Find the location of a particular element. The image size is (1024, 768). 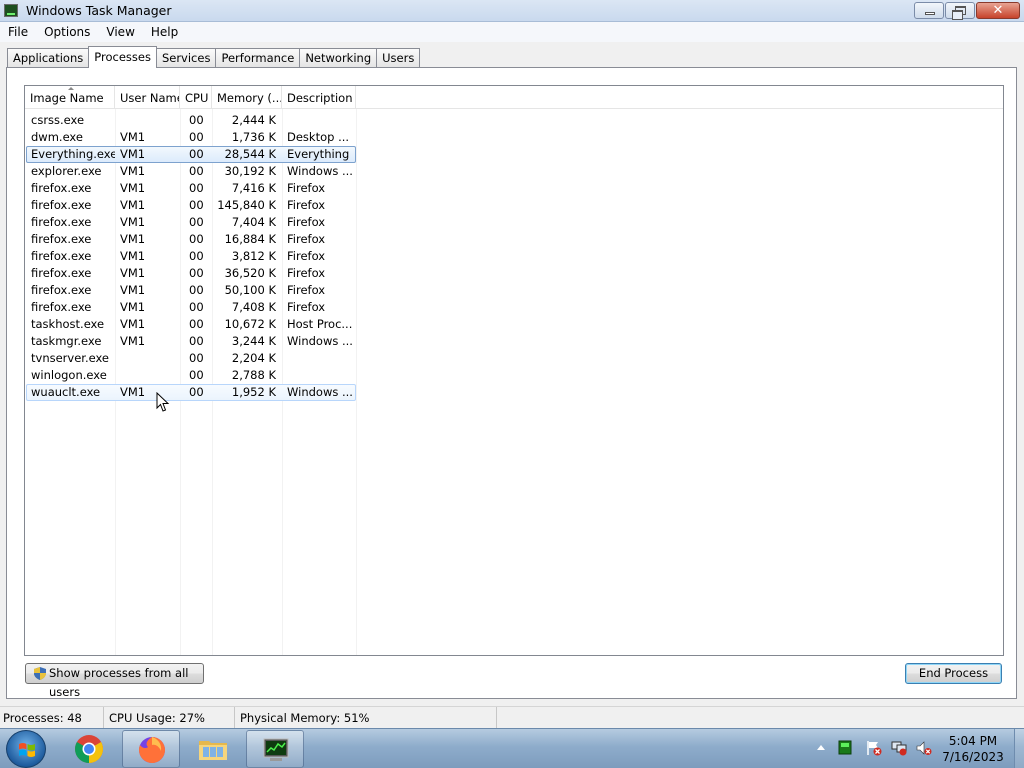

minimize-button is located at coordinates (929, 10).